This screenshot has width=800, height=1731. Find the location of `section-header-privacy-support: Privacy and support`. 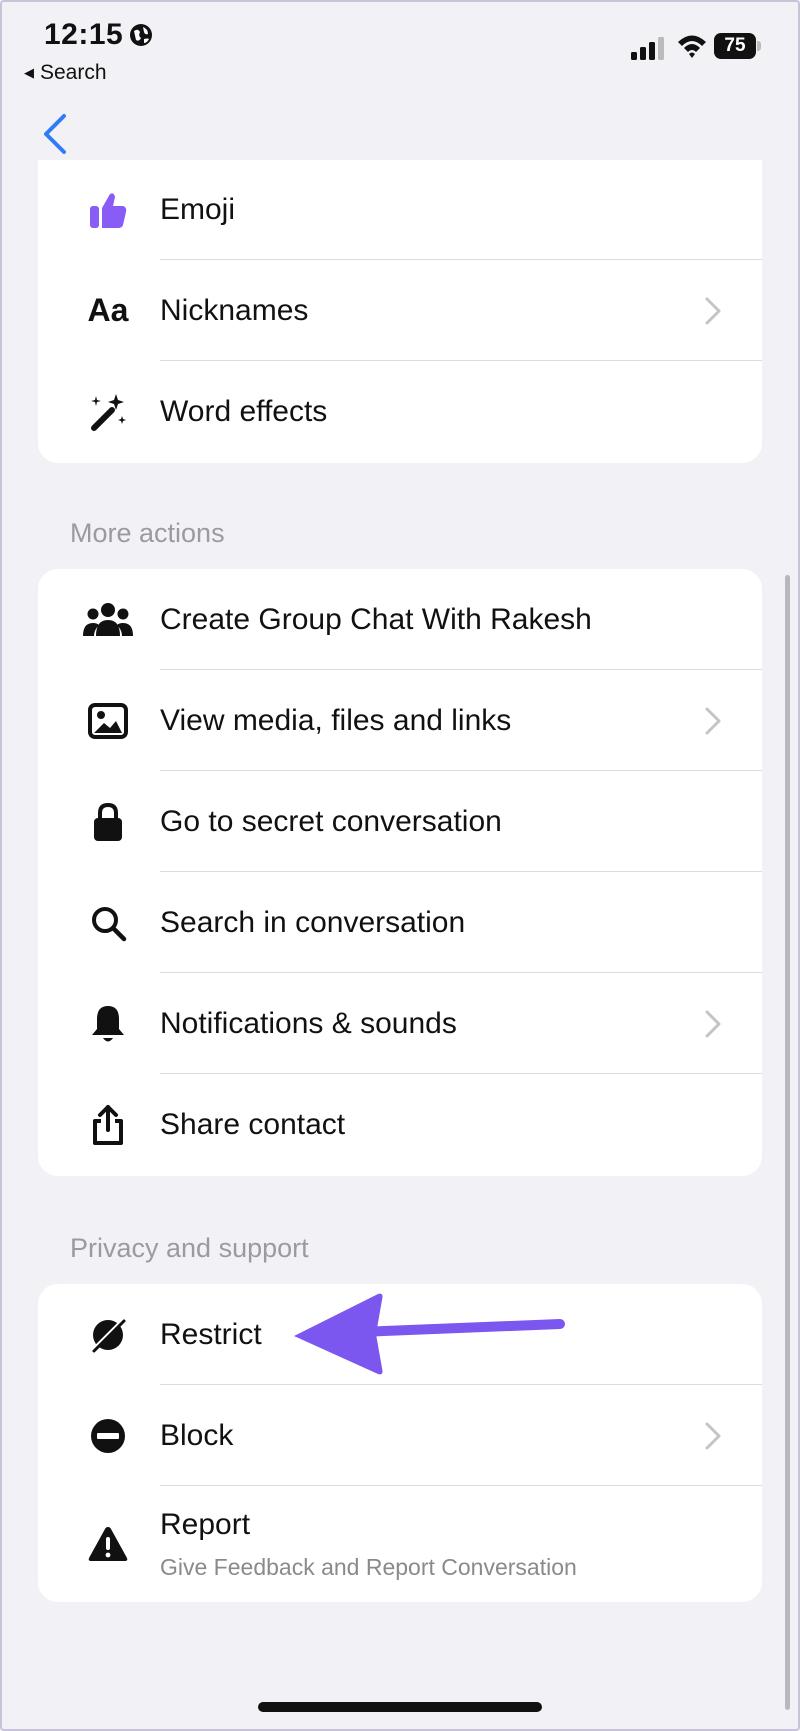

section-header-privacy-support: Privacy and support is located at coordinates (189, 1248).